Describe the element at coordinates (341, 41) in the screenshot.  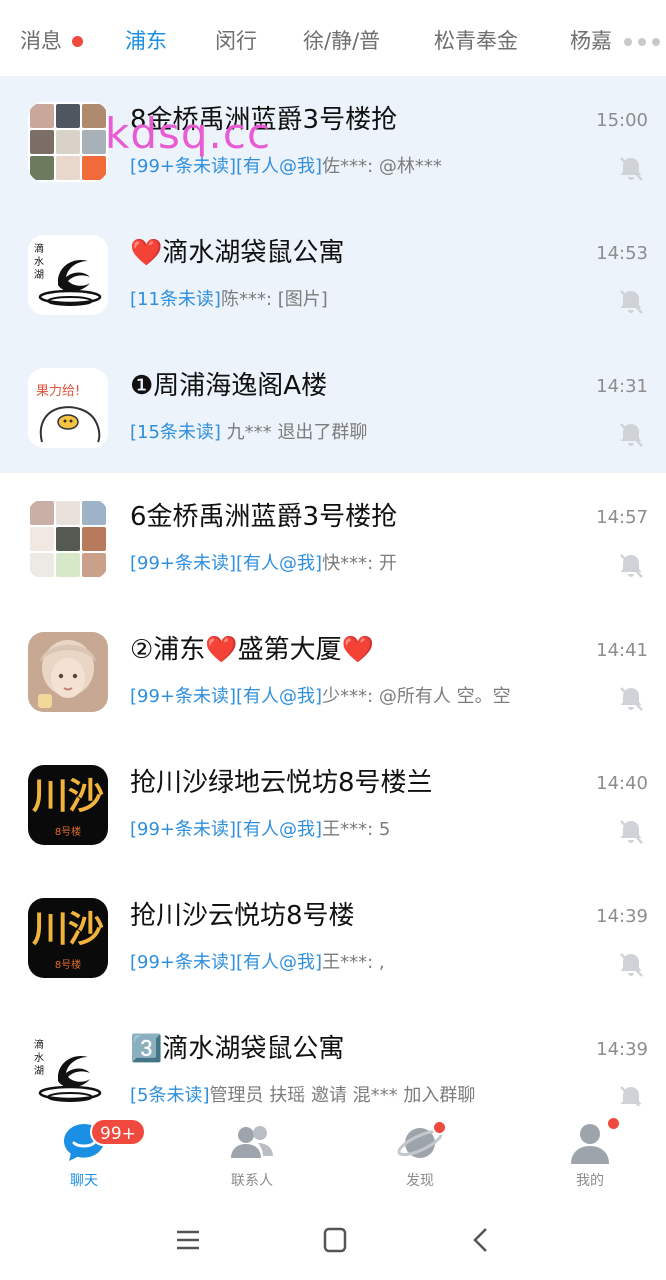
I see `tab-xu-jing-pu: 徐/静/普` at that location.